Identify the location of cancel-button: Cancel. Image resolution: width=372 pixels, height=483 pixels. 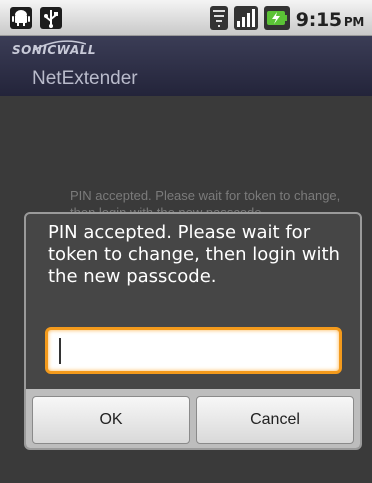
(275, 420).